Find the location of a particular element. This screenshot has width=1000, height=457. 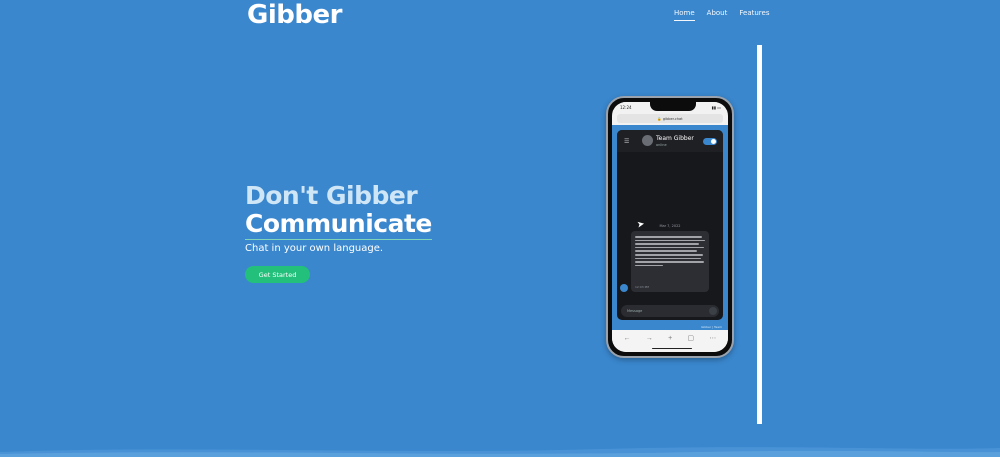

message-placeholder: Message is located at coordinates (635, 311).